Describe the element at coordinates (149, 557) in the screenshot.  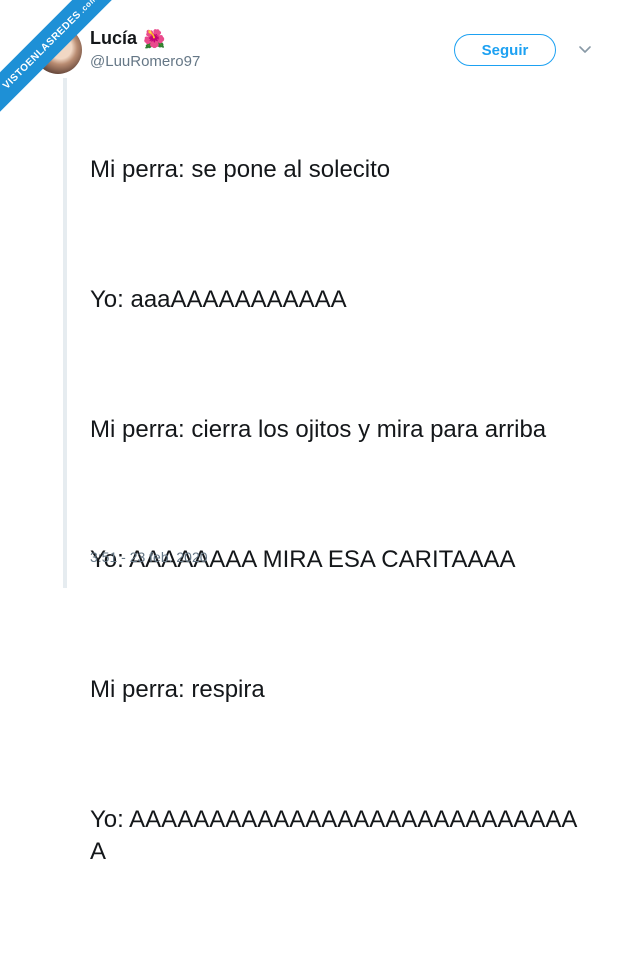
I see `tweet-timestamp: 3:51 - 23 feb. 2020` at that location.